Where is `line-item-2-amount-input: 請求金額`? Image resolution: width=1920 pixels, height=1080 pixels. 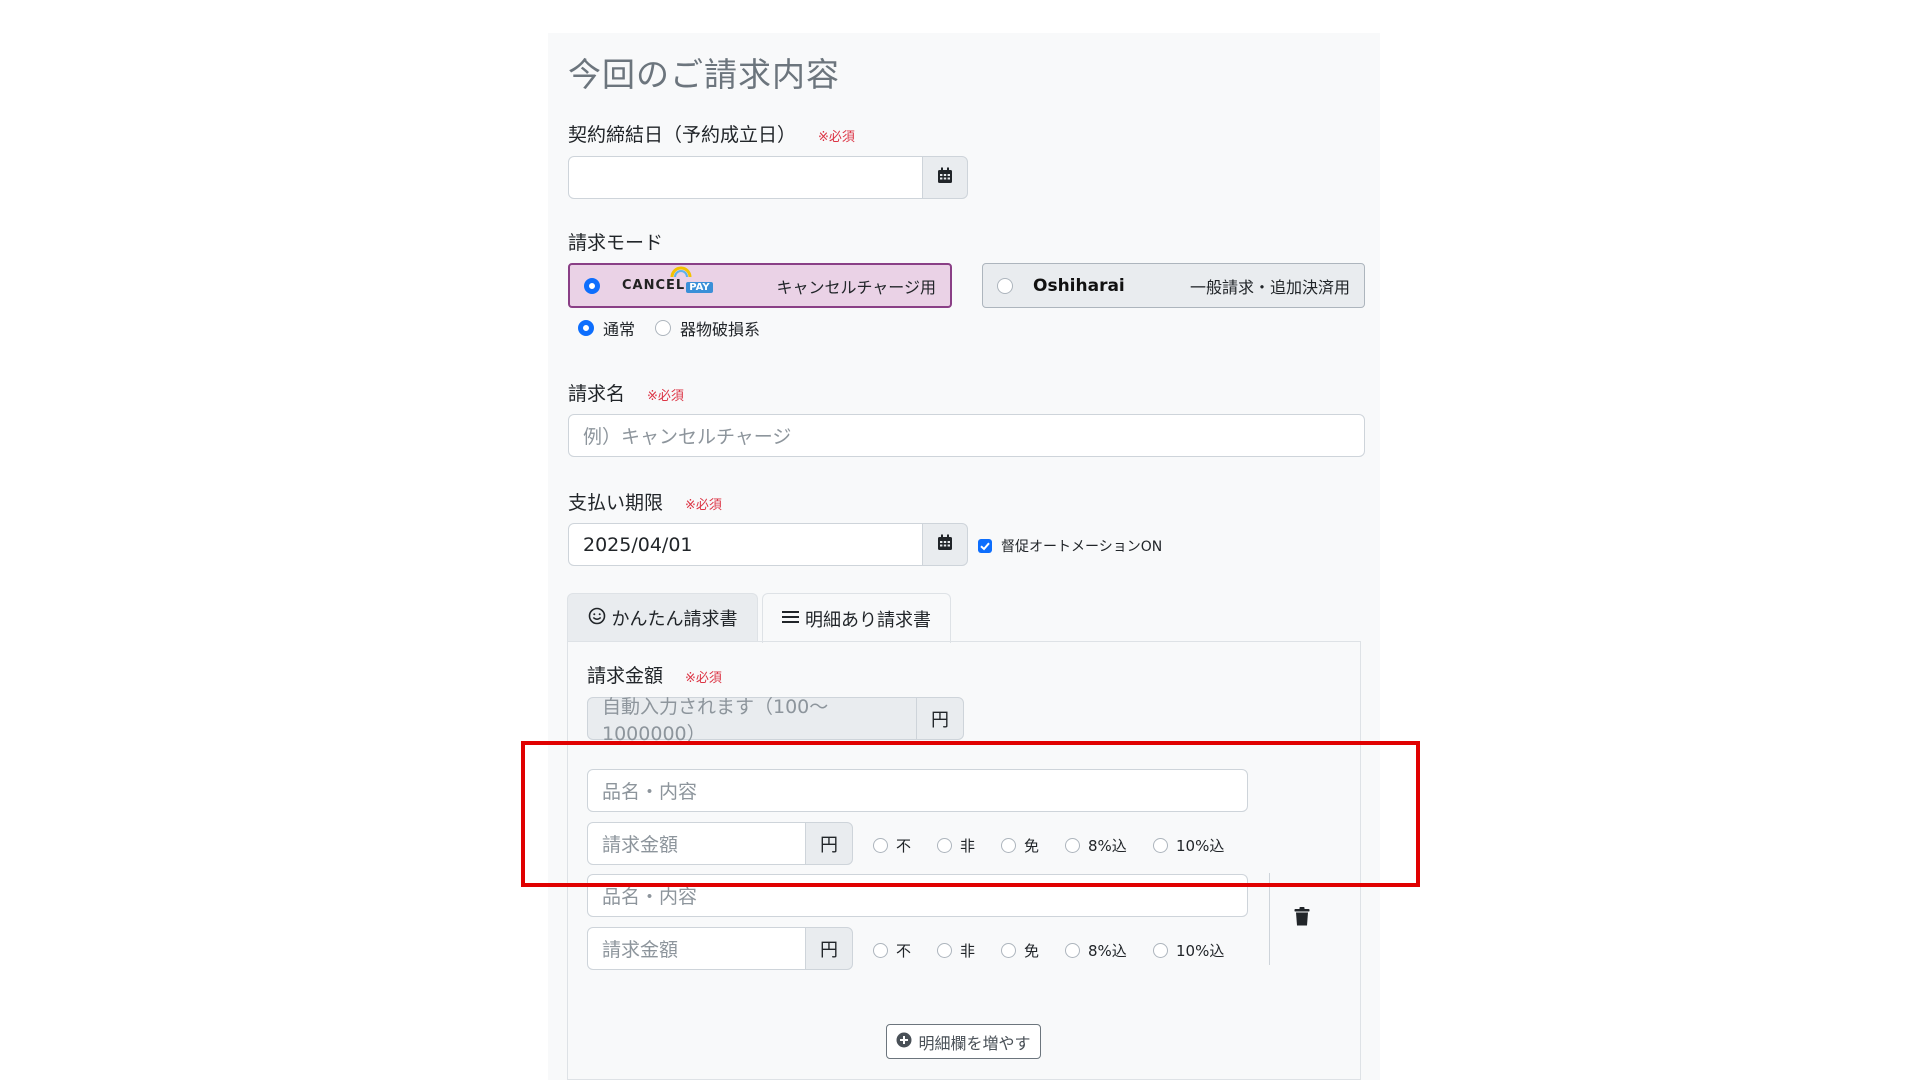
line-item-2-amount-input: 請求金額 is located at coordinates (696, 948).